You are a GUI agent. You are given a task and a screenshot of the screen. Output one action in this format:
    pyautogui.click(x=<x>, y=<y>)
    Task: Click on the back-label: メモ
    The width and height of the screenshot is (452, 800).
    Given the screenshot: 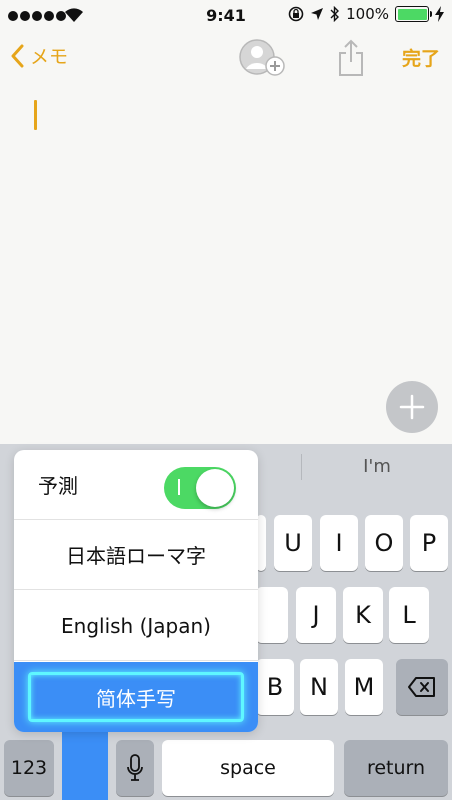 What is the action you would take?
    pyautogui.click(x=49, y=57)
    